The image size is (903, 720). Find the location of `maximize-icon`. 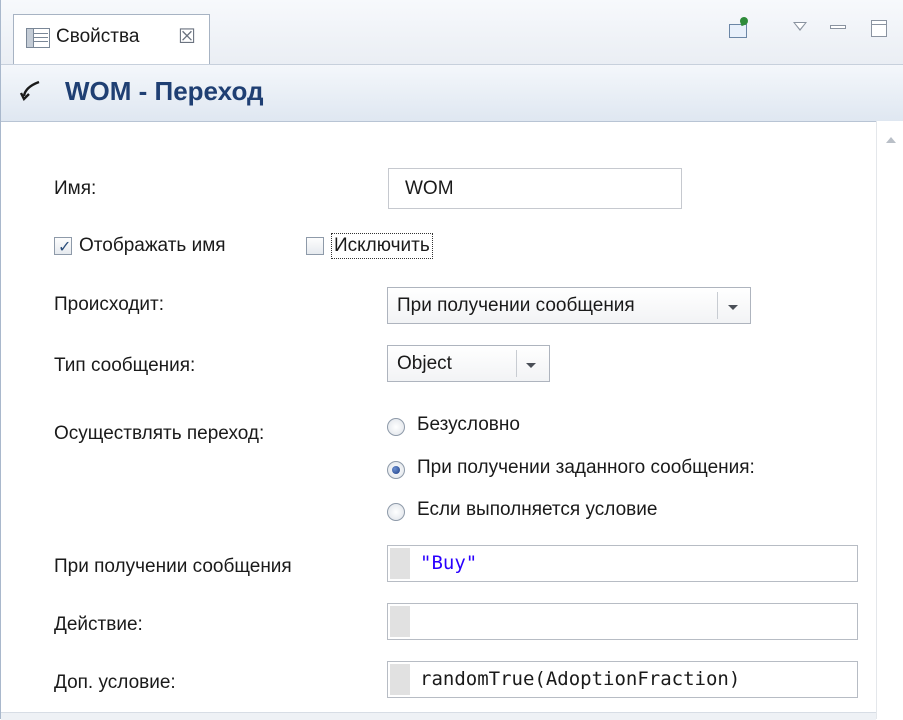

maximize-icon is located at coordinates (879, 28).